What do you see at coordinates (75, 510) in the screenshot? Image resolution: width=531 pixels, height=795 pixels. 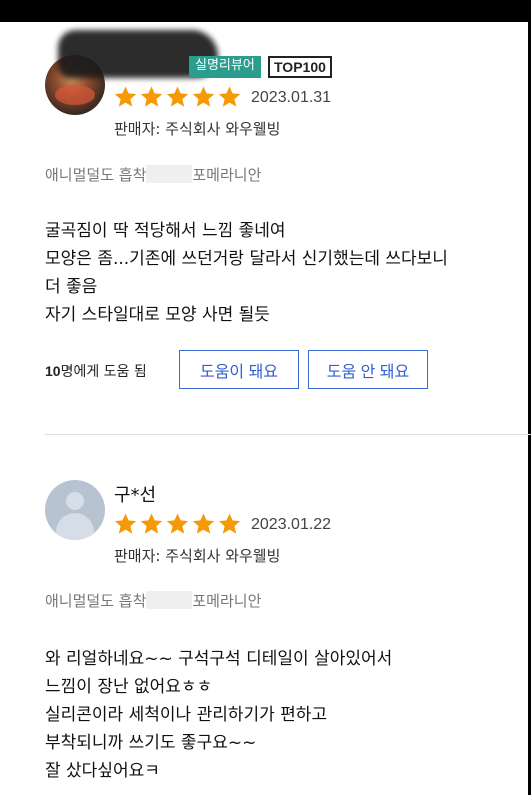 I see `default-avatar-icon` at bounding box center [75, 510].